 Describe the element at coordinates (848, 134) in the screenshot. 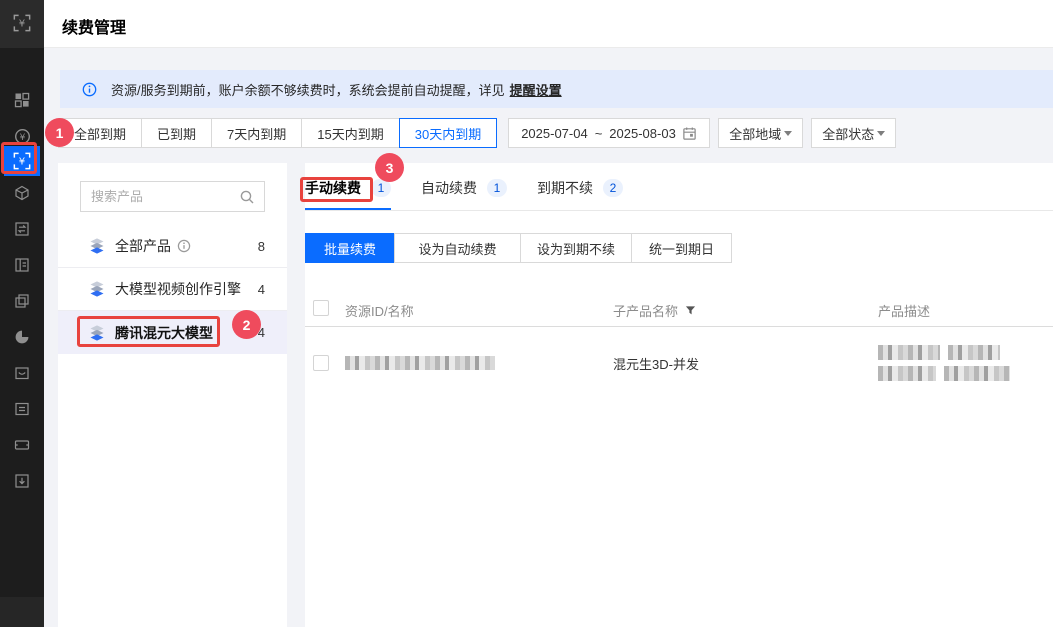

I see `status-dropdown-value: 全部状态` at that location.